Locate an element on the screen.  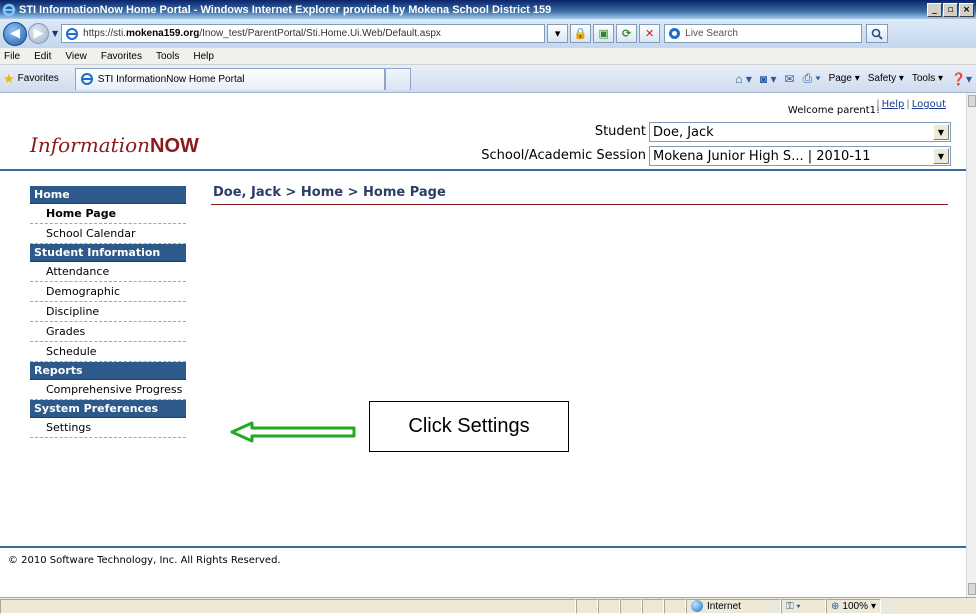
sidebar-item-discipline: Discipline is located at coordinates (108, 312).